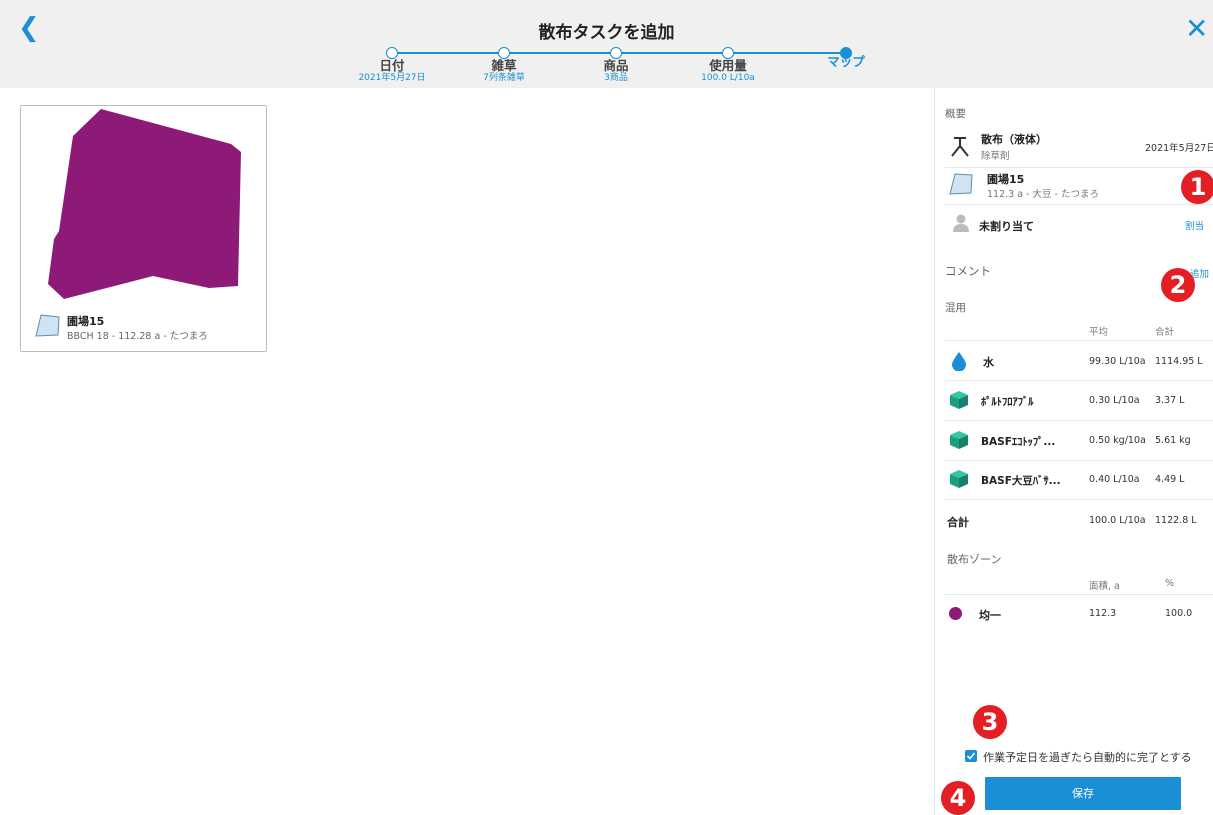  Describe the element at coordinates (1087, 757) in the screenshot. I see `auto-complete-label: 作業予定日を過ぎたら自動的に完了とする` at that location.